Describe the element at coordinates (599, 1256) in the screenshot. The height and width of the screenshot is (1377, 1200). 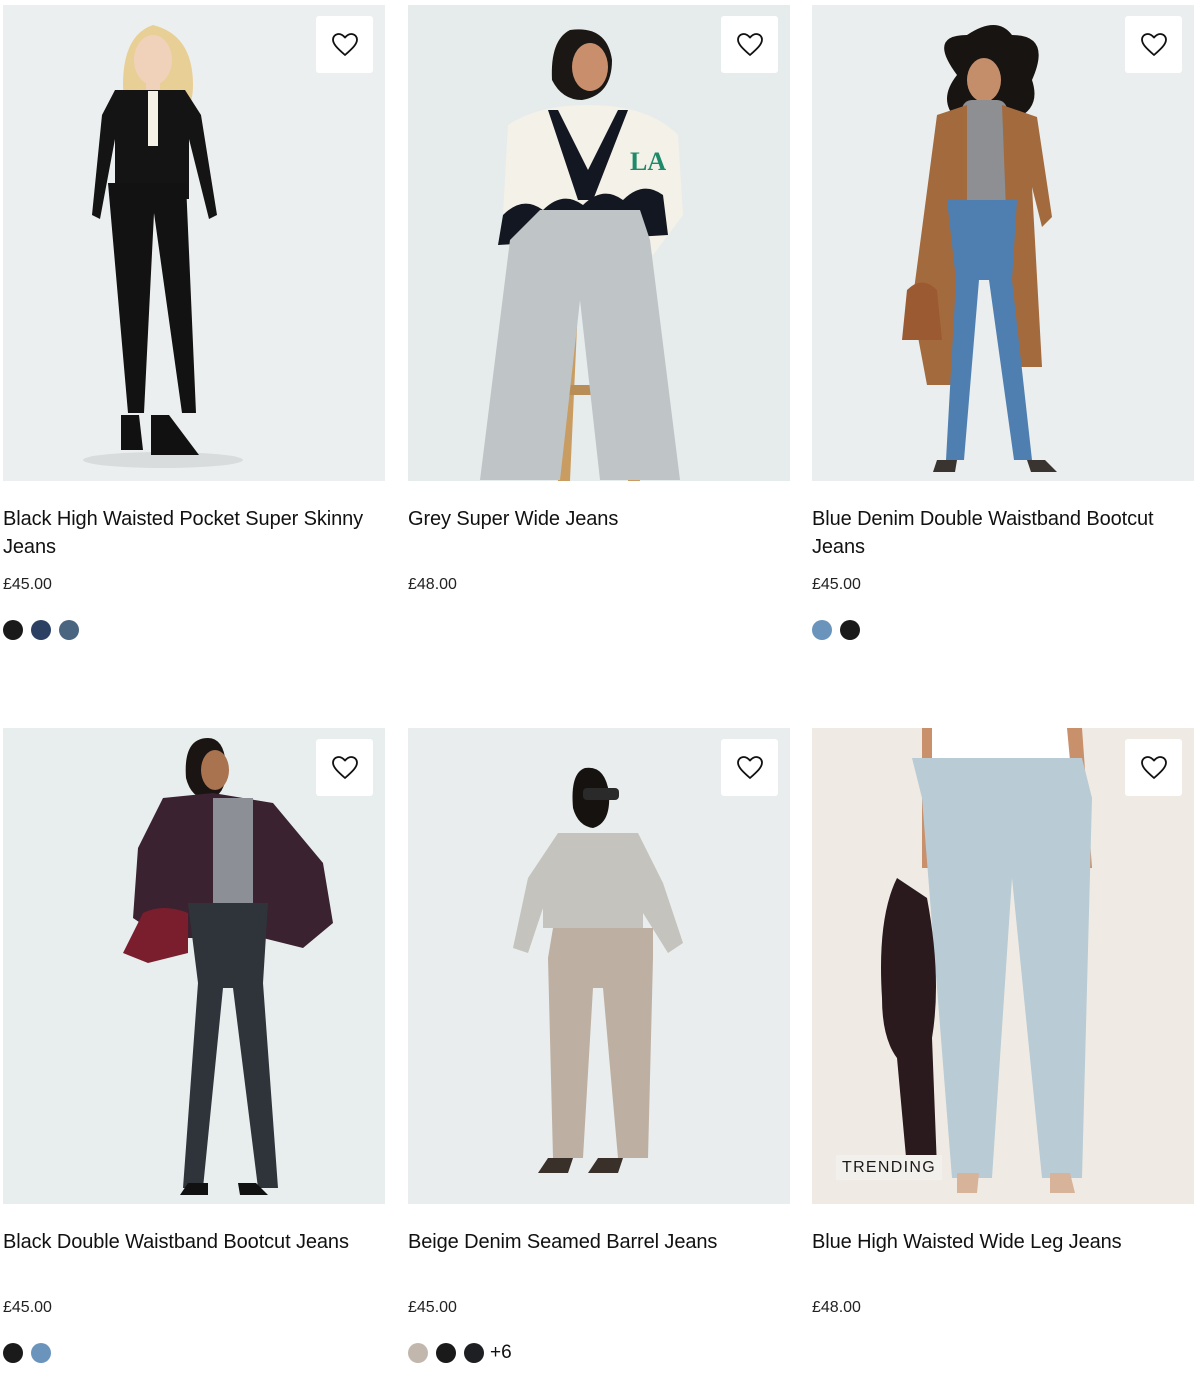
I see `product-title: Beige Denim Seamed Barrel Jeans` at that location.